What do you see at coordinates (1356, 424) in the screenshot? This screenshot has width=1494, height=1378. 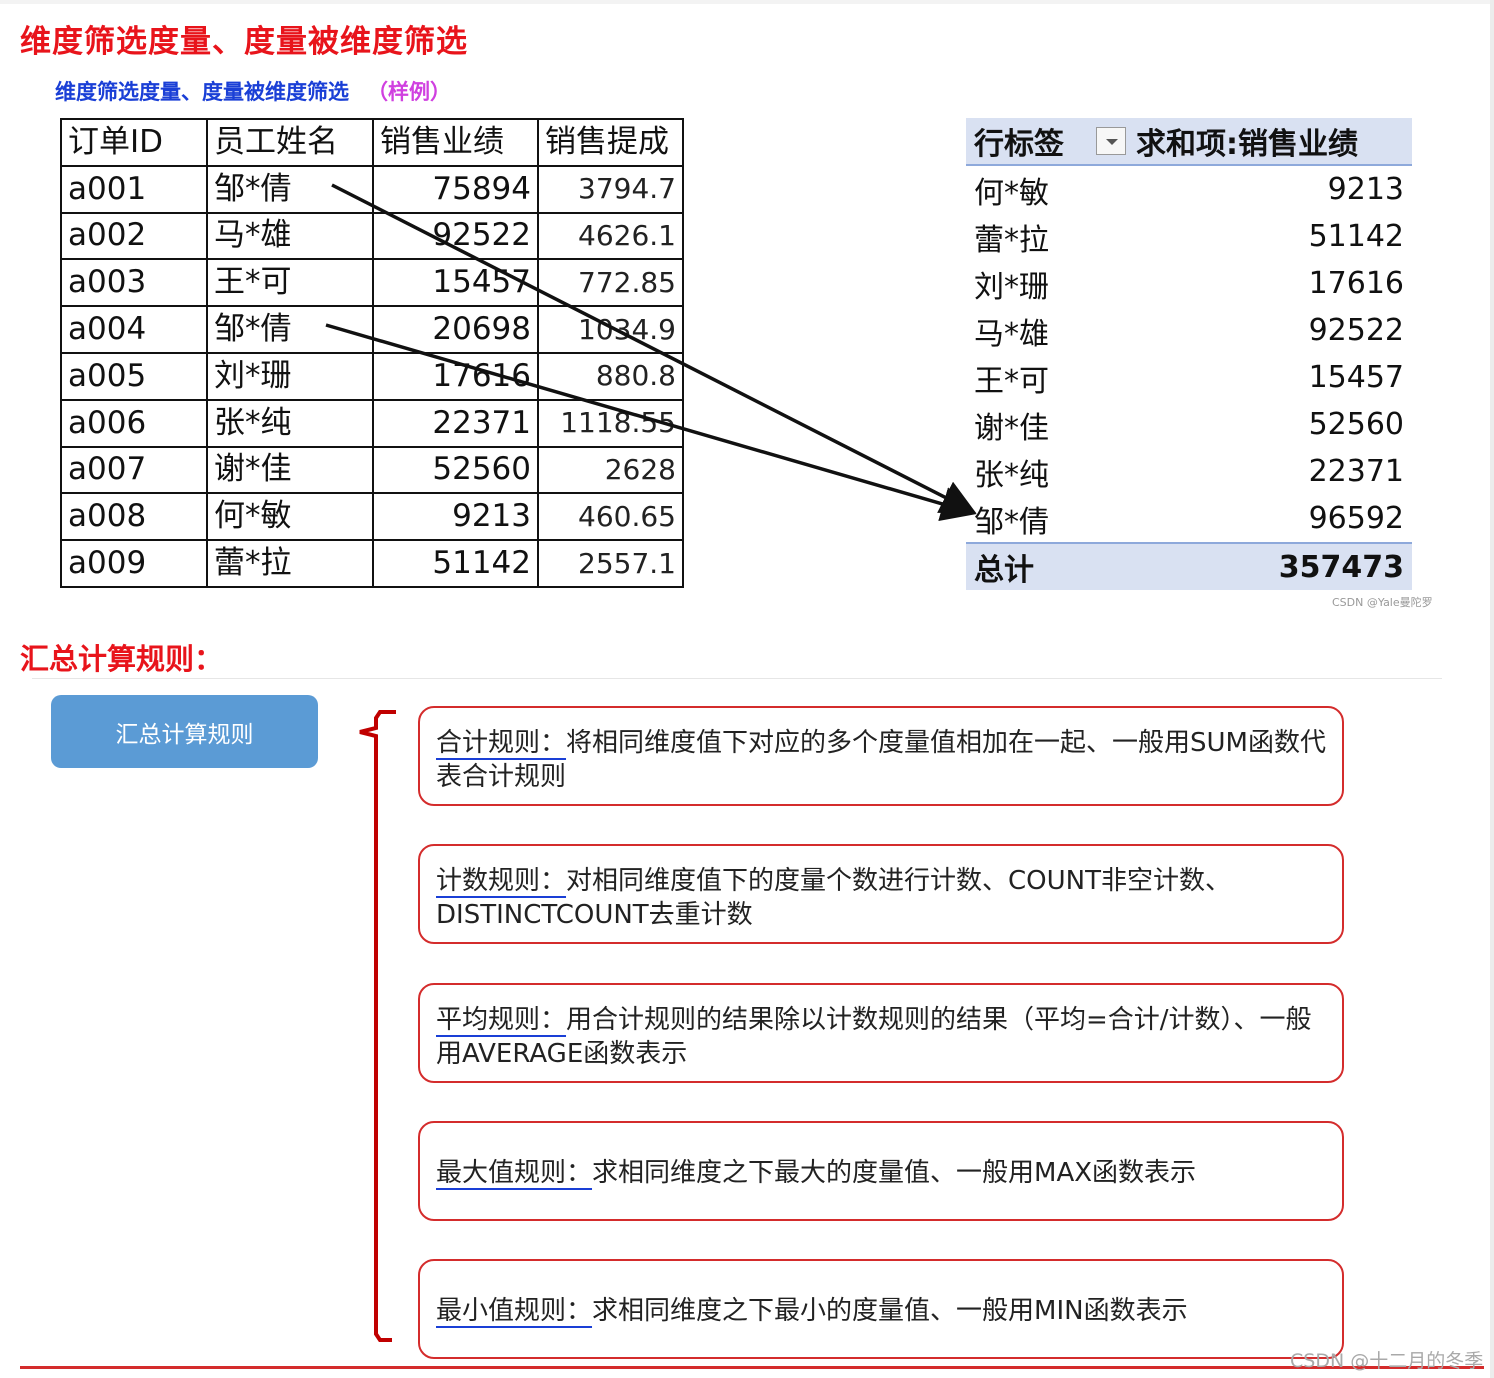 I see `pivot-row-value: 52560` at bounding box center [1356, 424].